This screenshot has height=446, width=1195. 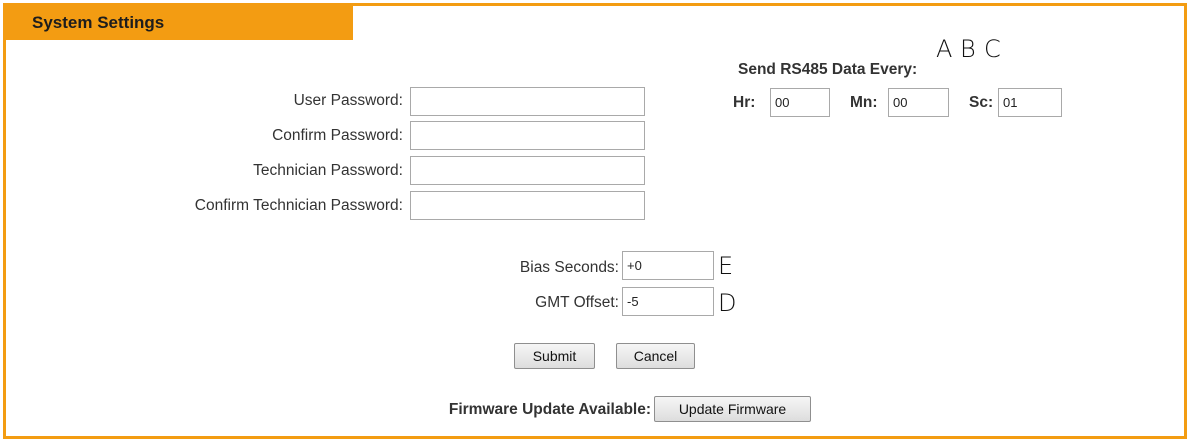 I want to click on annotation-c: C, so click(x=992, y=49).